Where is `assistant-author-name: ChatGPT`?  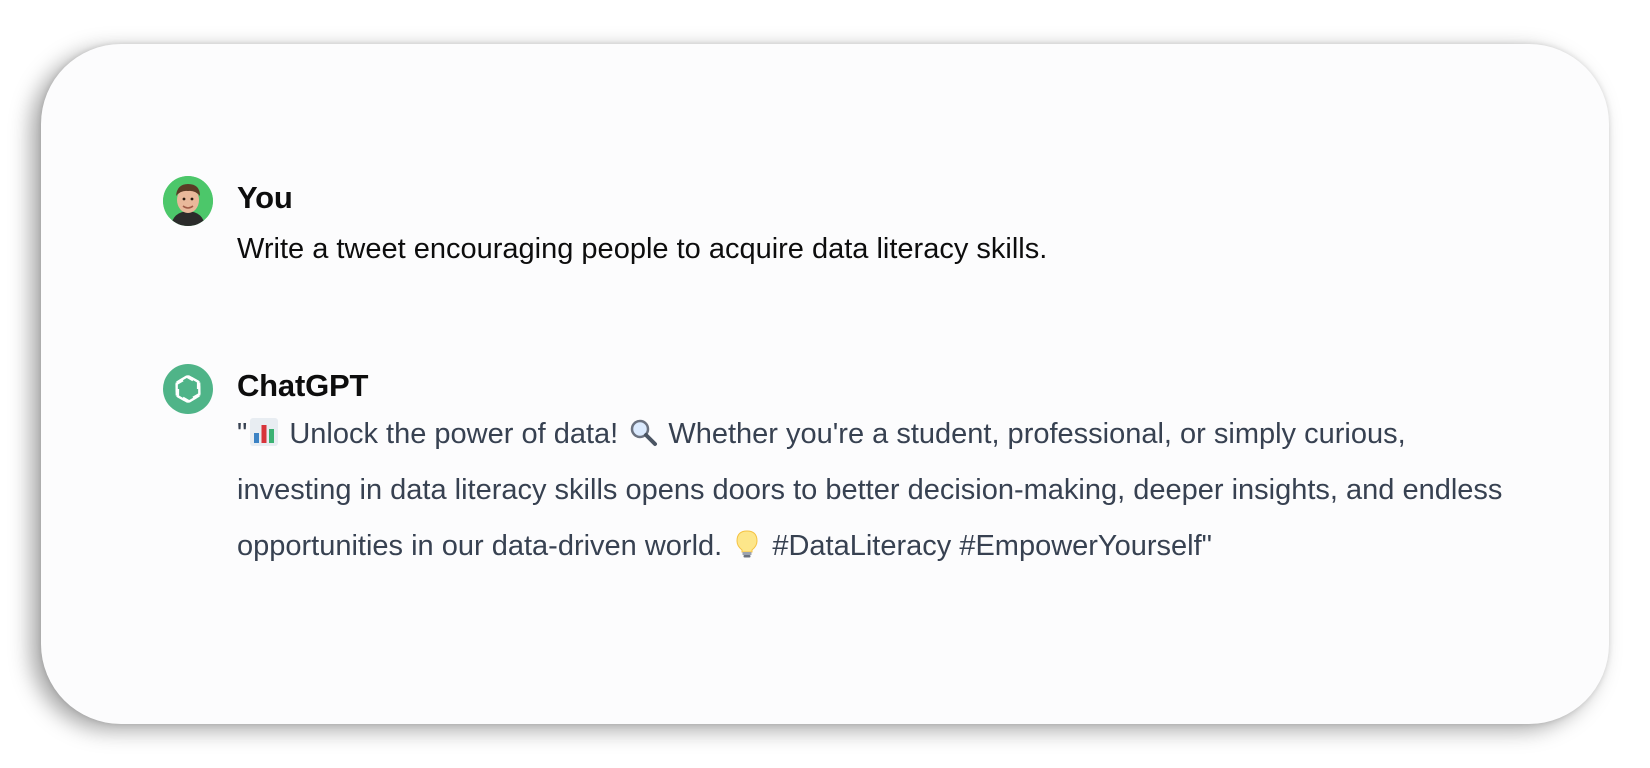 assistant-author-name: ChatGPT is located at coordinates (303, 385).